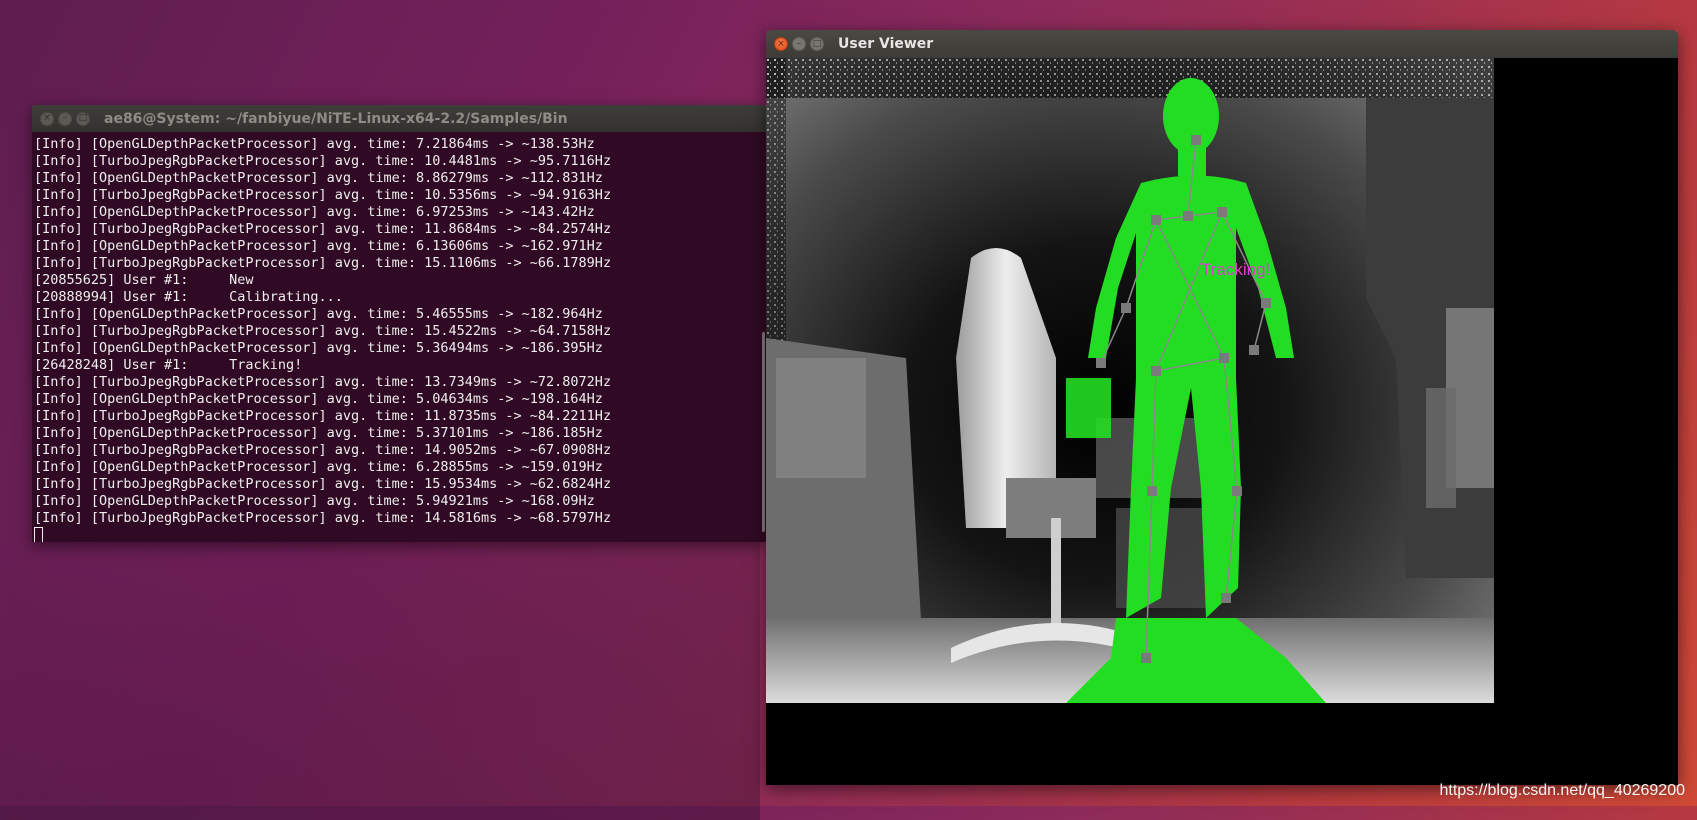 Image resolution: width=1697 pixels, height=820 pixels. What do you see at coordinates (1236, 269) in the screenshot?
I see `tracking-status-label: Tracking!` at bounding box center [1236, 269].